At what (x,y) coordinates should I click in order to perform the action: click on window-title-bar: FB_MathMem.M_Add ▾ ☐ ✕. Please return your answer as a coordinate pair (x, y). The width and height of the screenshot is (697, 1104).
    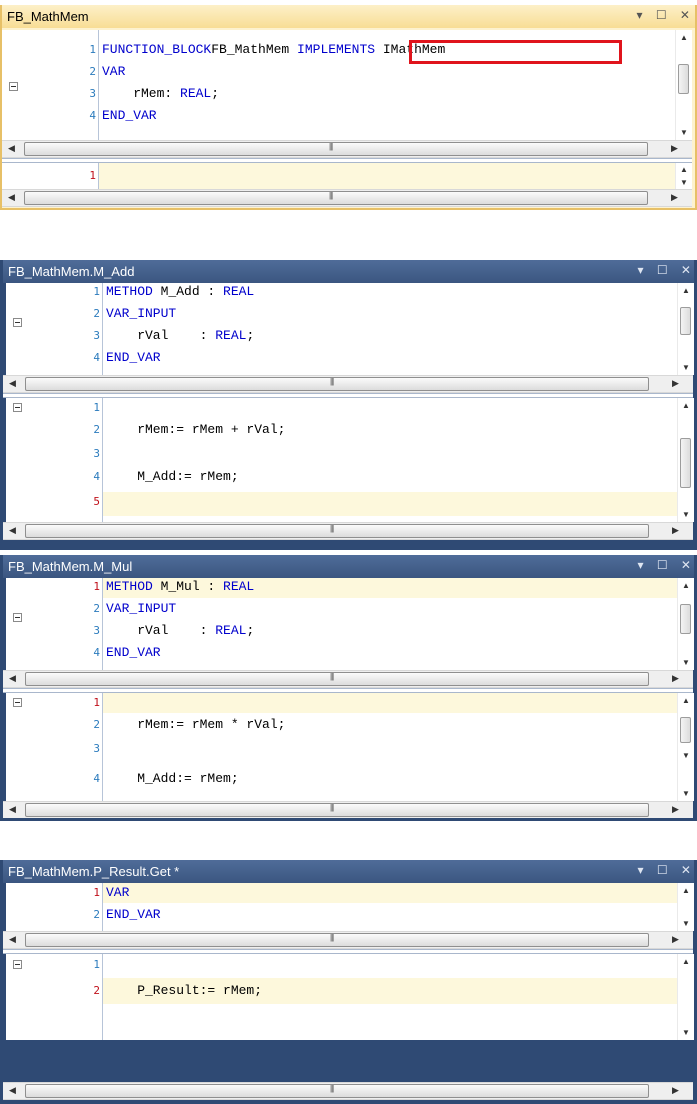
    Looking at the image, I should click on (348, 271).